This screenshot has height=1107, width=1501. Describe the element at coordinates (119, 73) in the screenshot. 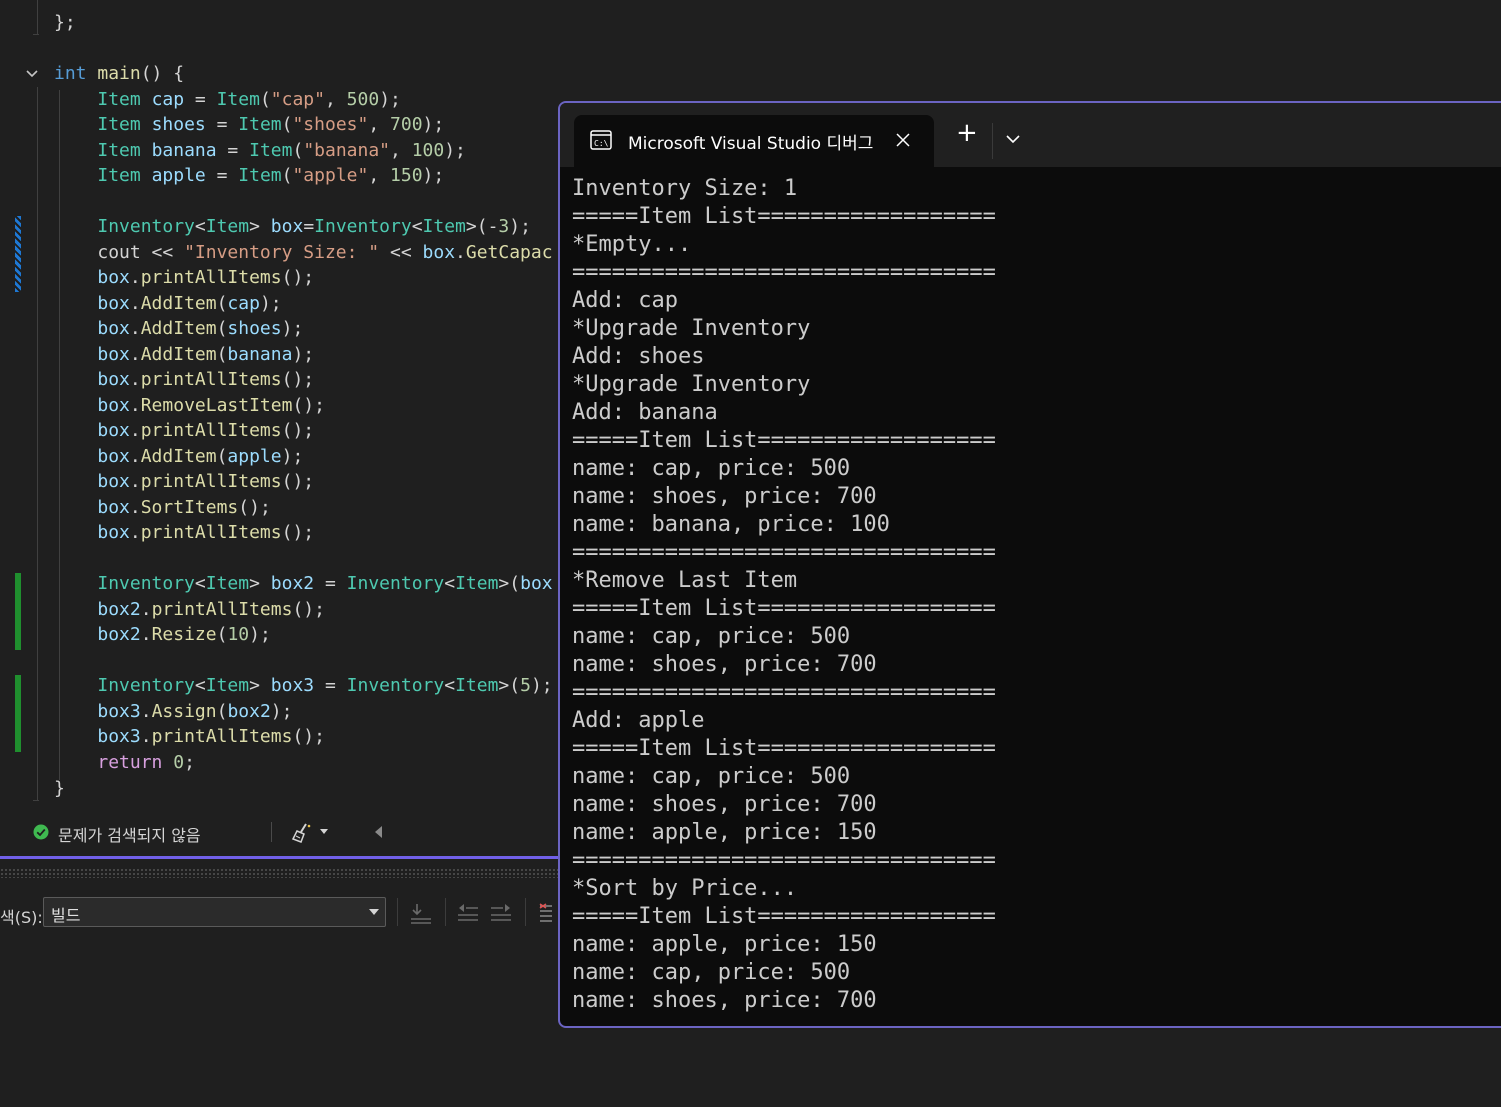

I see `code-line: int main() {` at that location.